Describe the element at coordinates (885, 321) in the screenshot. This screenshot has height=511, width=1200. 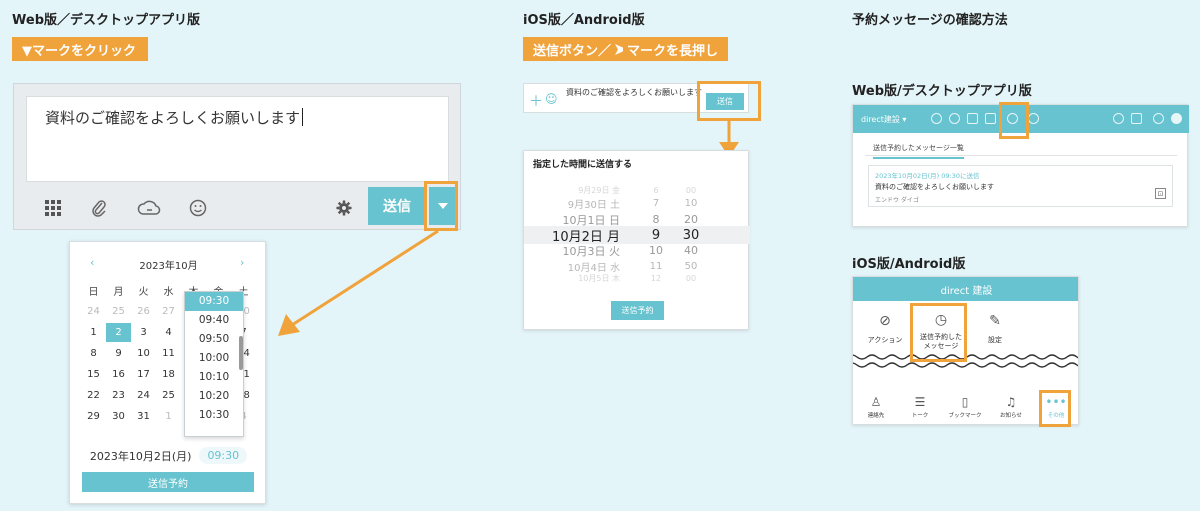
I see `action-icon: ⊘` at that location.